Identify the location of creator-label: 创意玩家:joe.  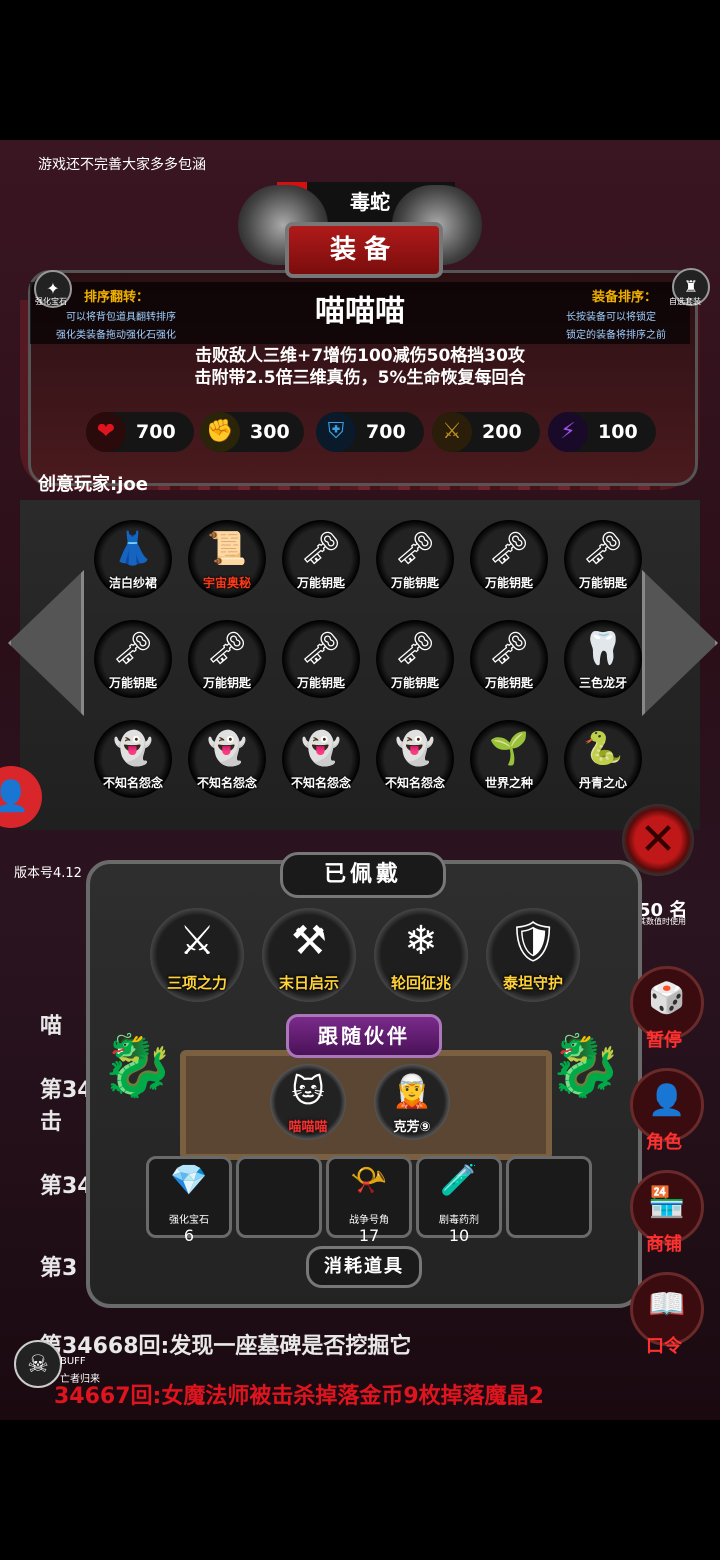
(93, 484).